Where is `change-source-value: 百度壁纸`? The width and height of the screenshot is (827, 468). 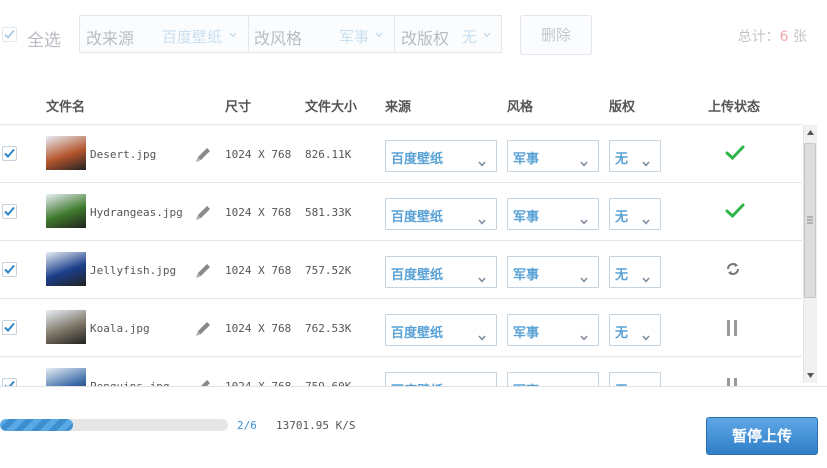
change-source-value: 百度壁纸 is located at coordinates (192, 37).